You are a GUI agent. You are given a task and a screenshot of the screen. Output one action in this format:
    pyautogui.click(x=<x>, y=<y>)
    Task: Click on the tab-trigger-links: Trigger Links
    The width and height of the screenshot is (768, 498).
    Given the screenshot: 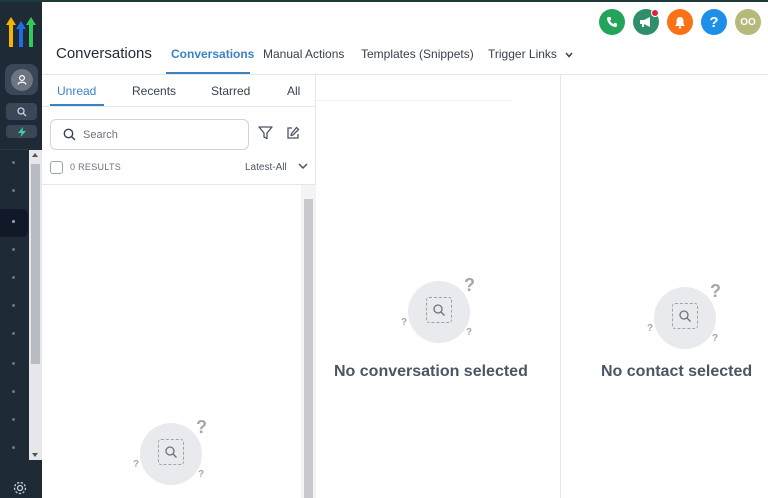 What is the action you would take?
    pyautogui.click(x=530, y=54)
    